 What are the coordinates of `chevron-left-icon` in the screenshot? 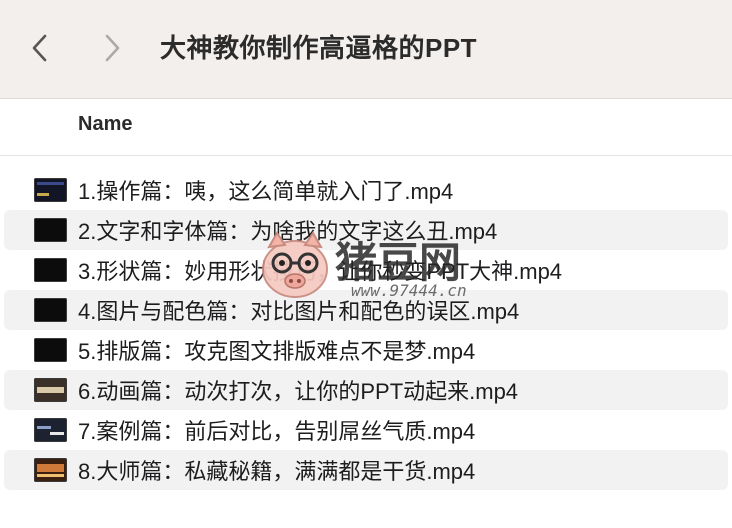 It's located at (39, 48).